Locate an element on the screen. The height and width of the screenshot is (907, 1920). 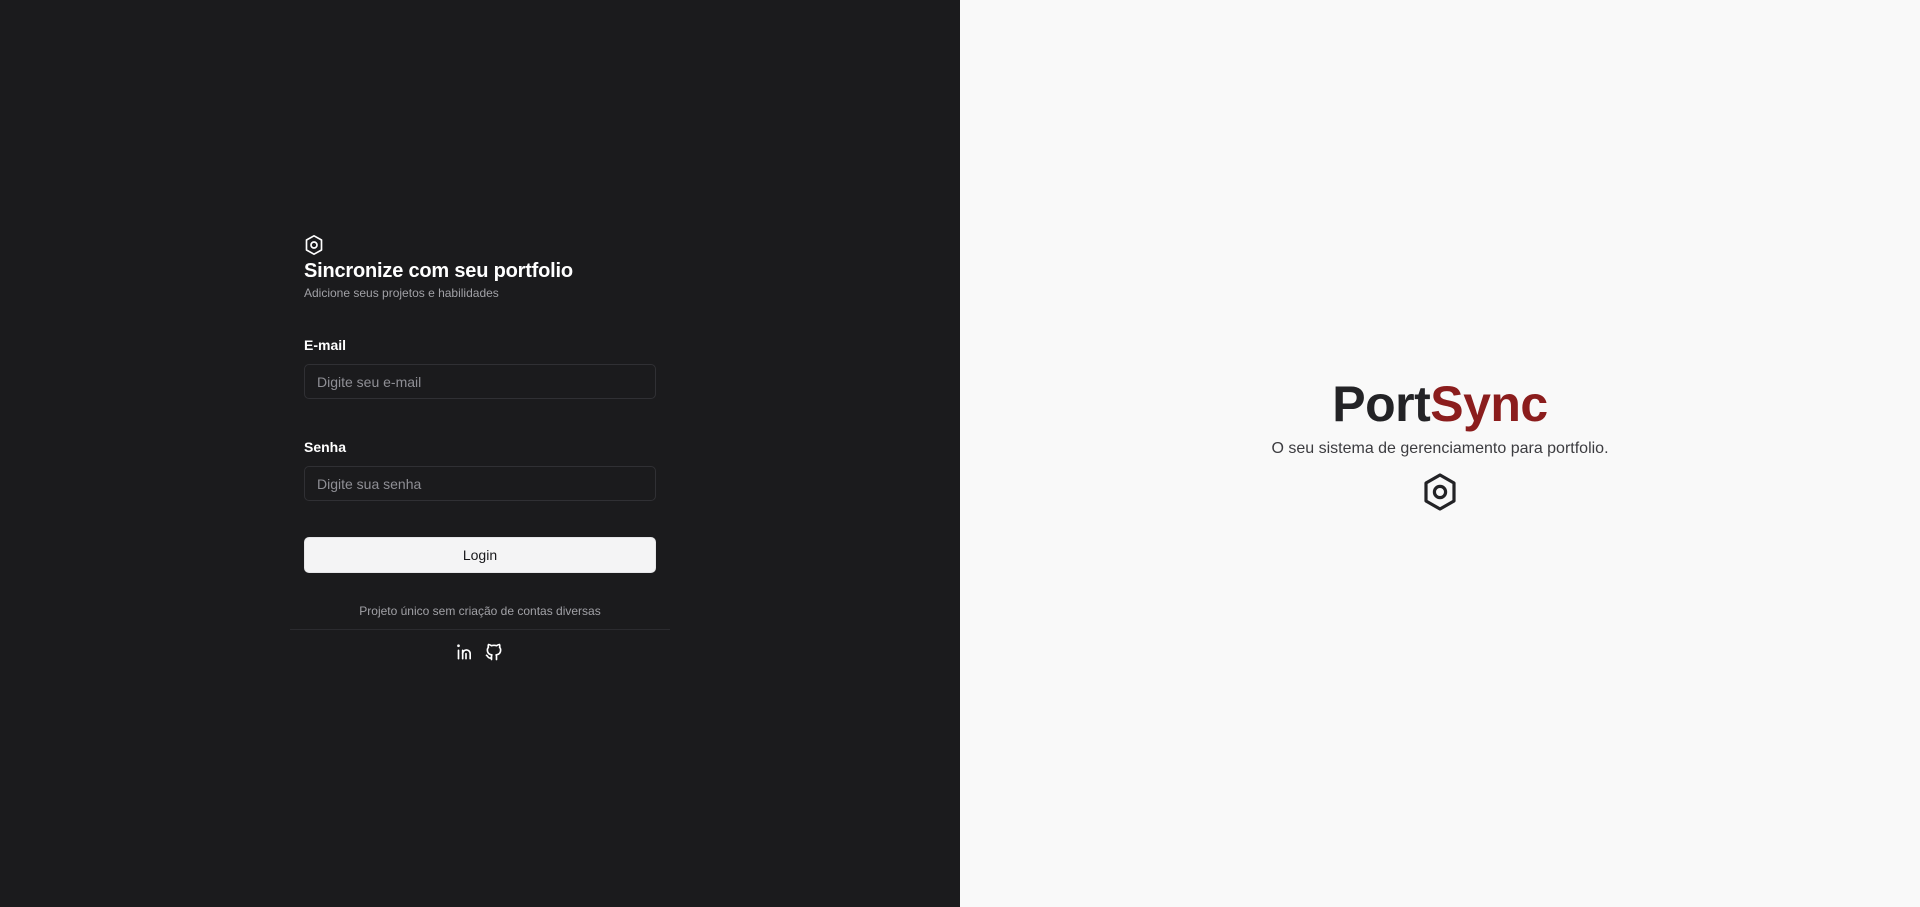
logo-text-sync: Sync is located at coordinates (1489, 404).